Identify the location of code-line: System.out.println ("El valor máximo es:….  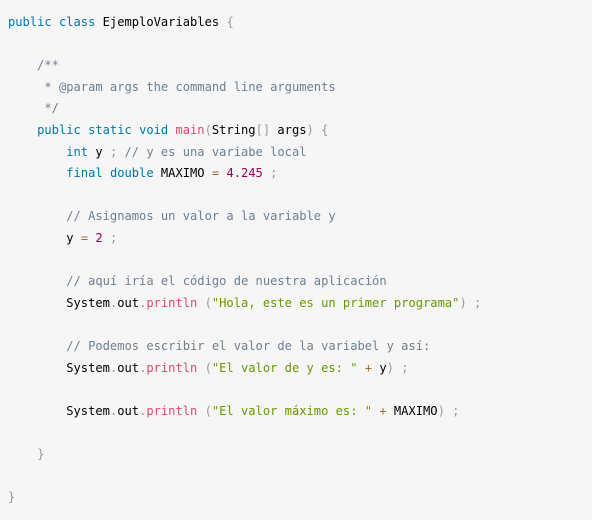
(233, 411).